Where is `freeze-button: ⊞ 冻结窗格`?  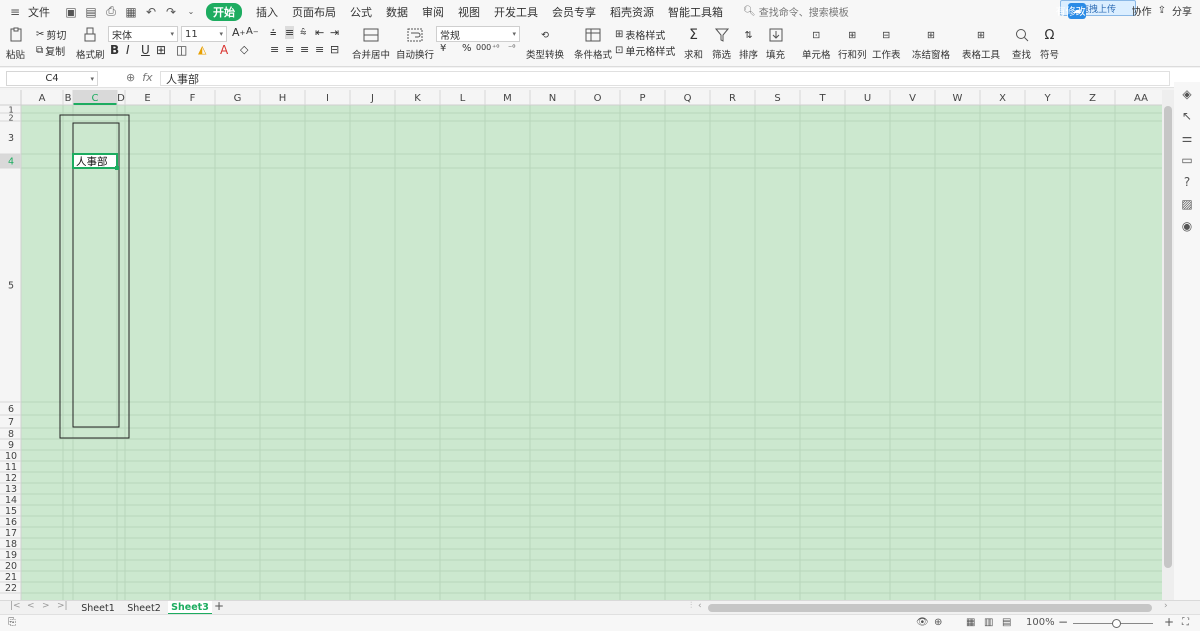
freeze-button: ⊞ 冻结窗格 is located at coordinates (931, 44).